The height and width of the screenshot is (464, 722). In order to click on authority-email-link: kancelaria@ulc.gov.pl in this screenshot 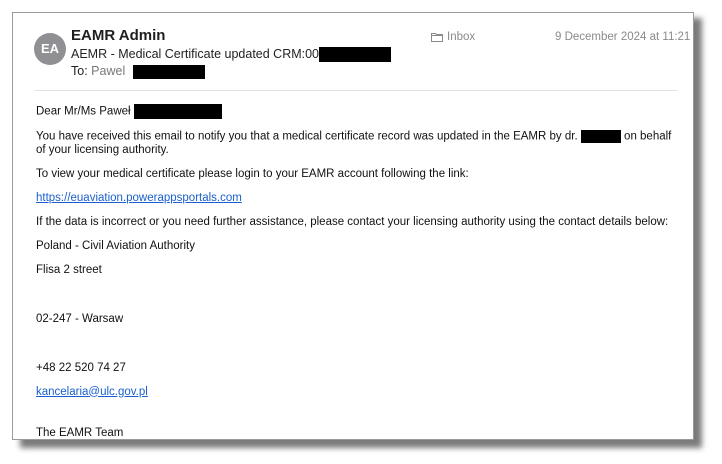, I will do `click(92, 392)`.